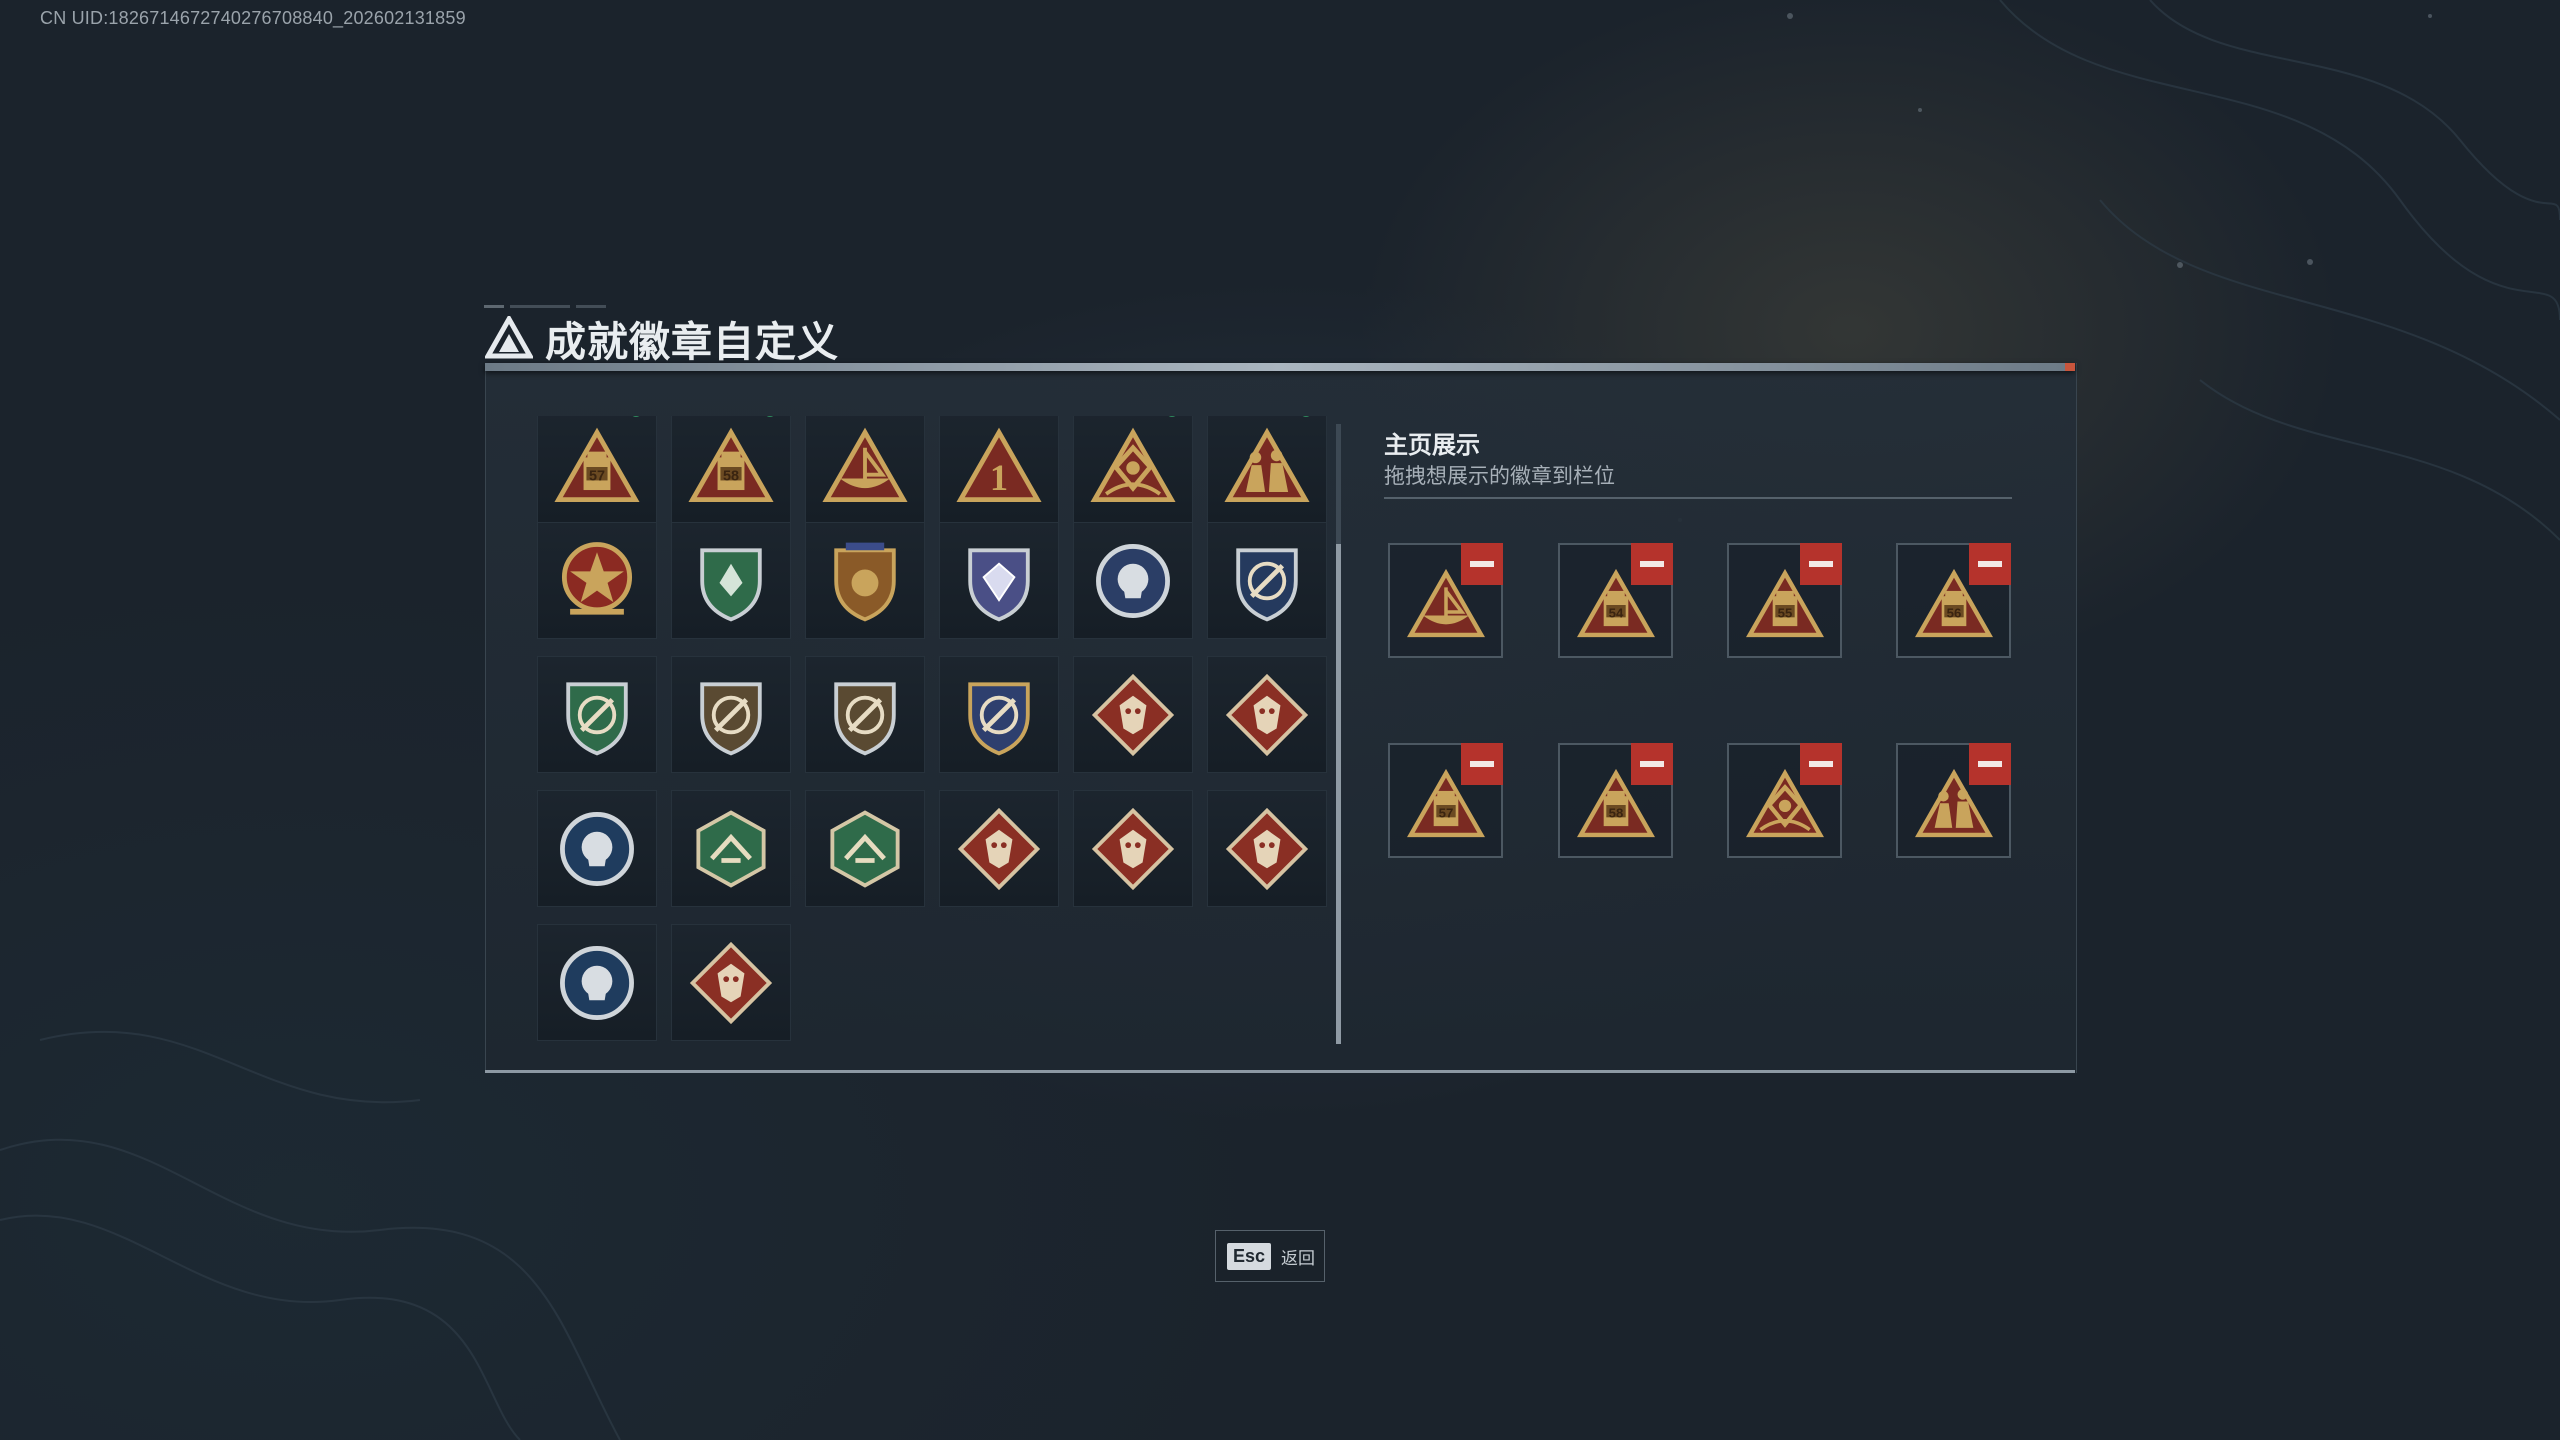  I want to click on shield-gold-stars-icon, so click(865, 581).